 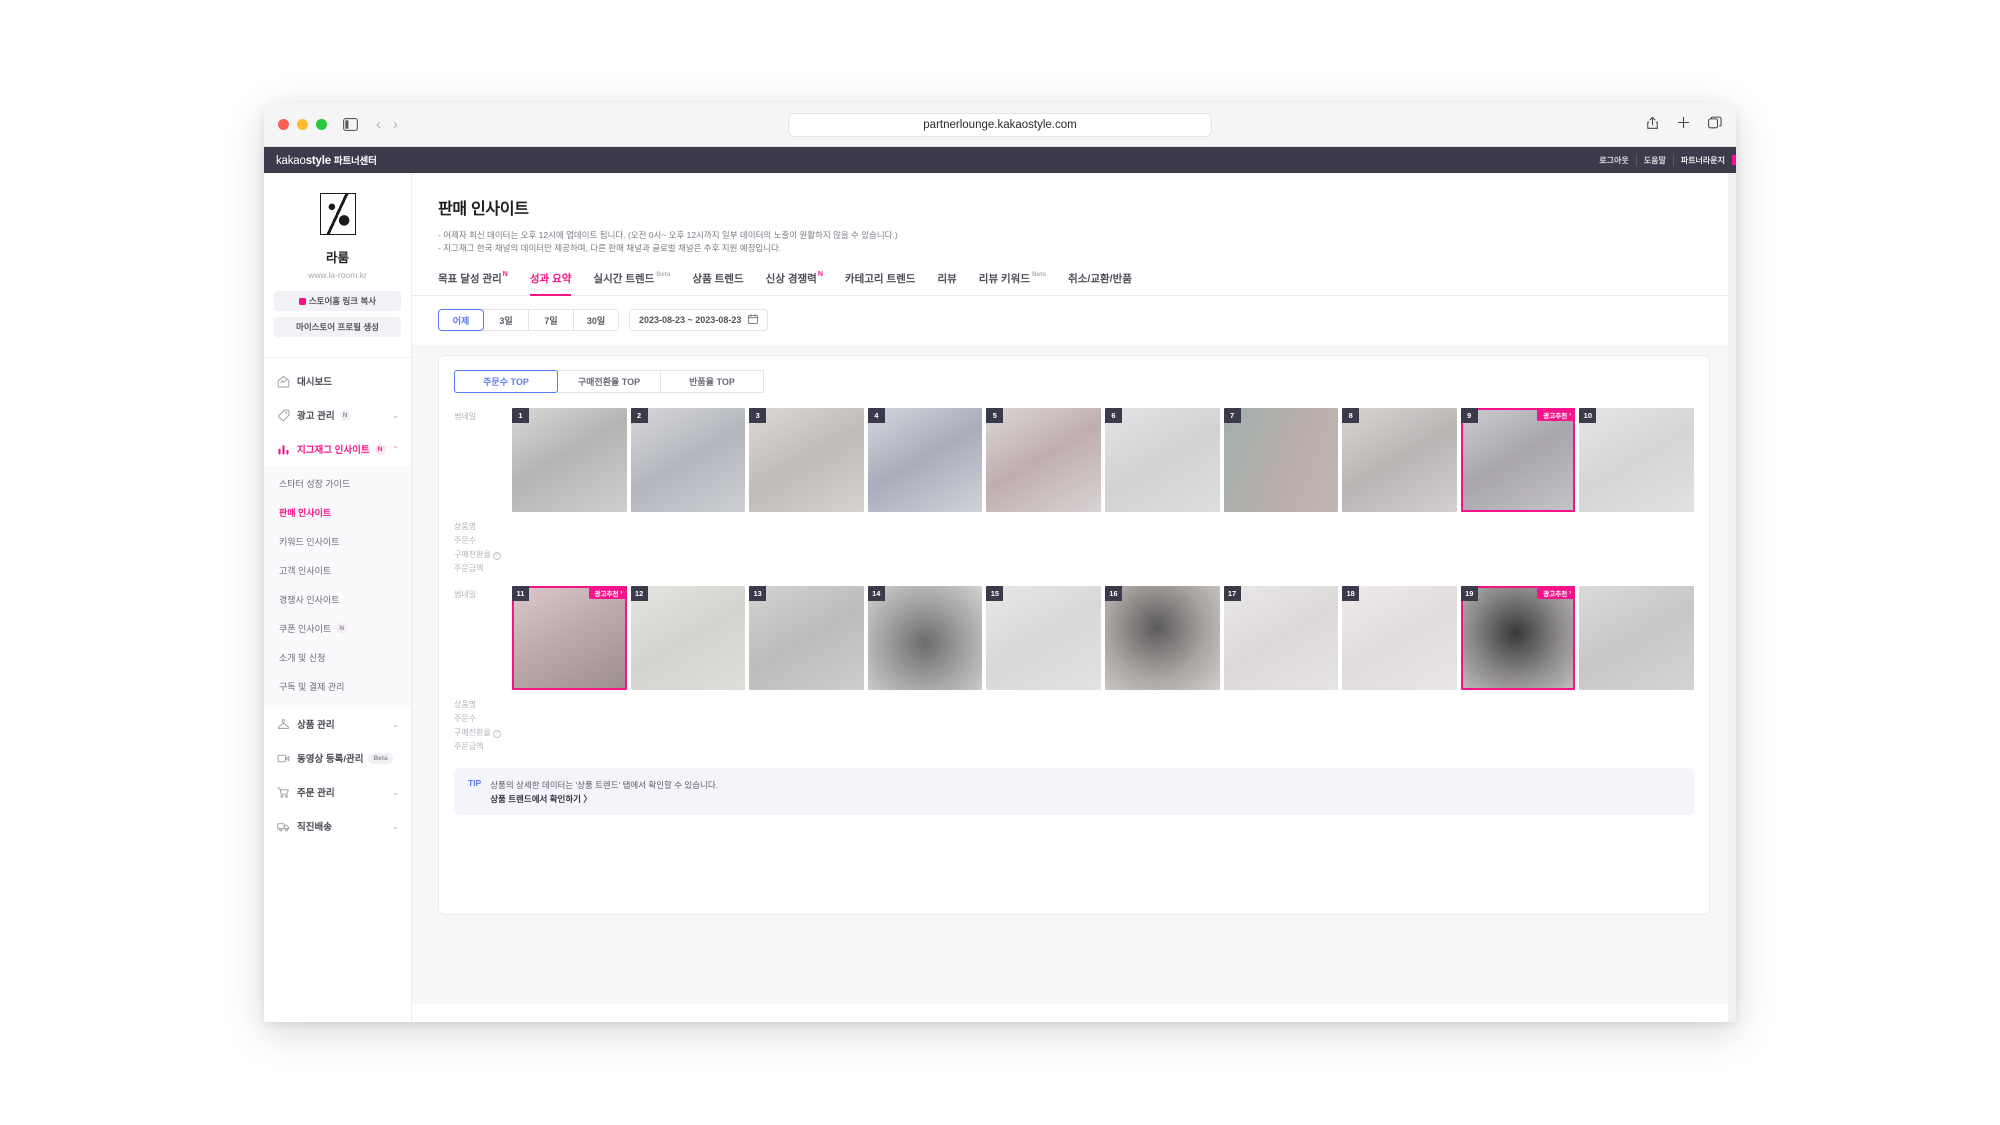 I want to click on rank-badge: 12, so click(x=639, y=594).